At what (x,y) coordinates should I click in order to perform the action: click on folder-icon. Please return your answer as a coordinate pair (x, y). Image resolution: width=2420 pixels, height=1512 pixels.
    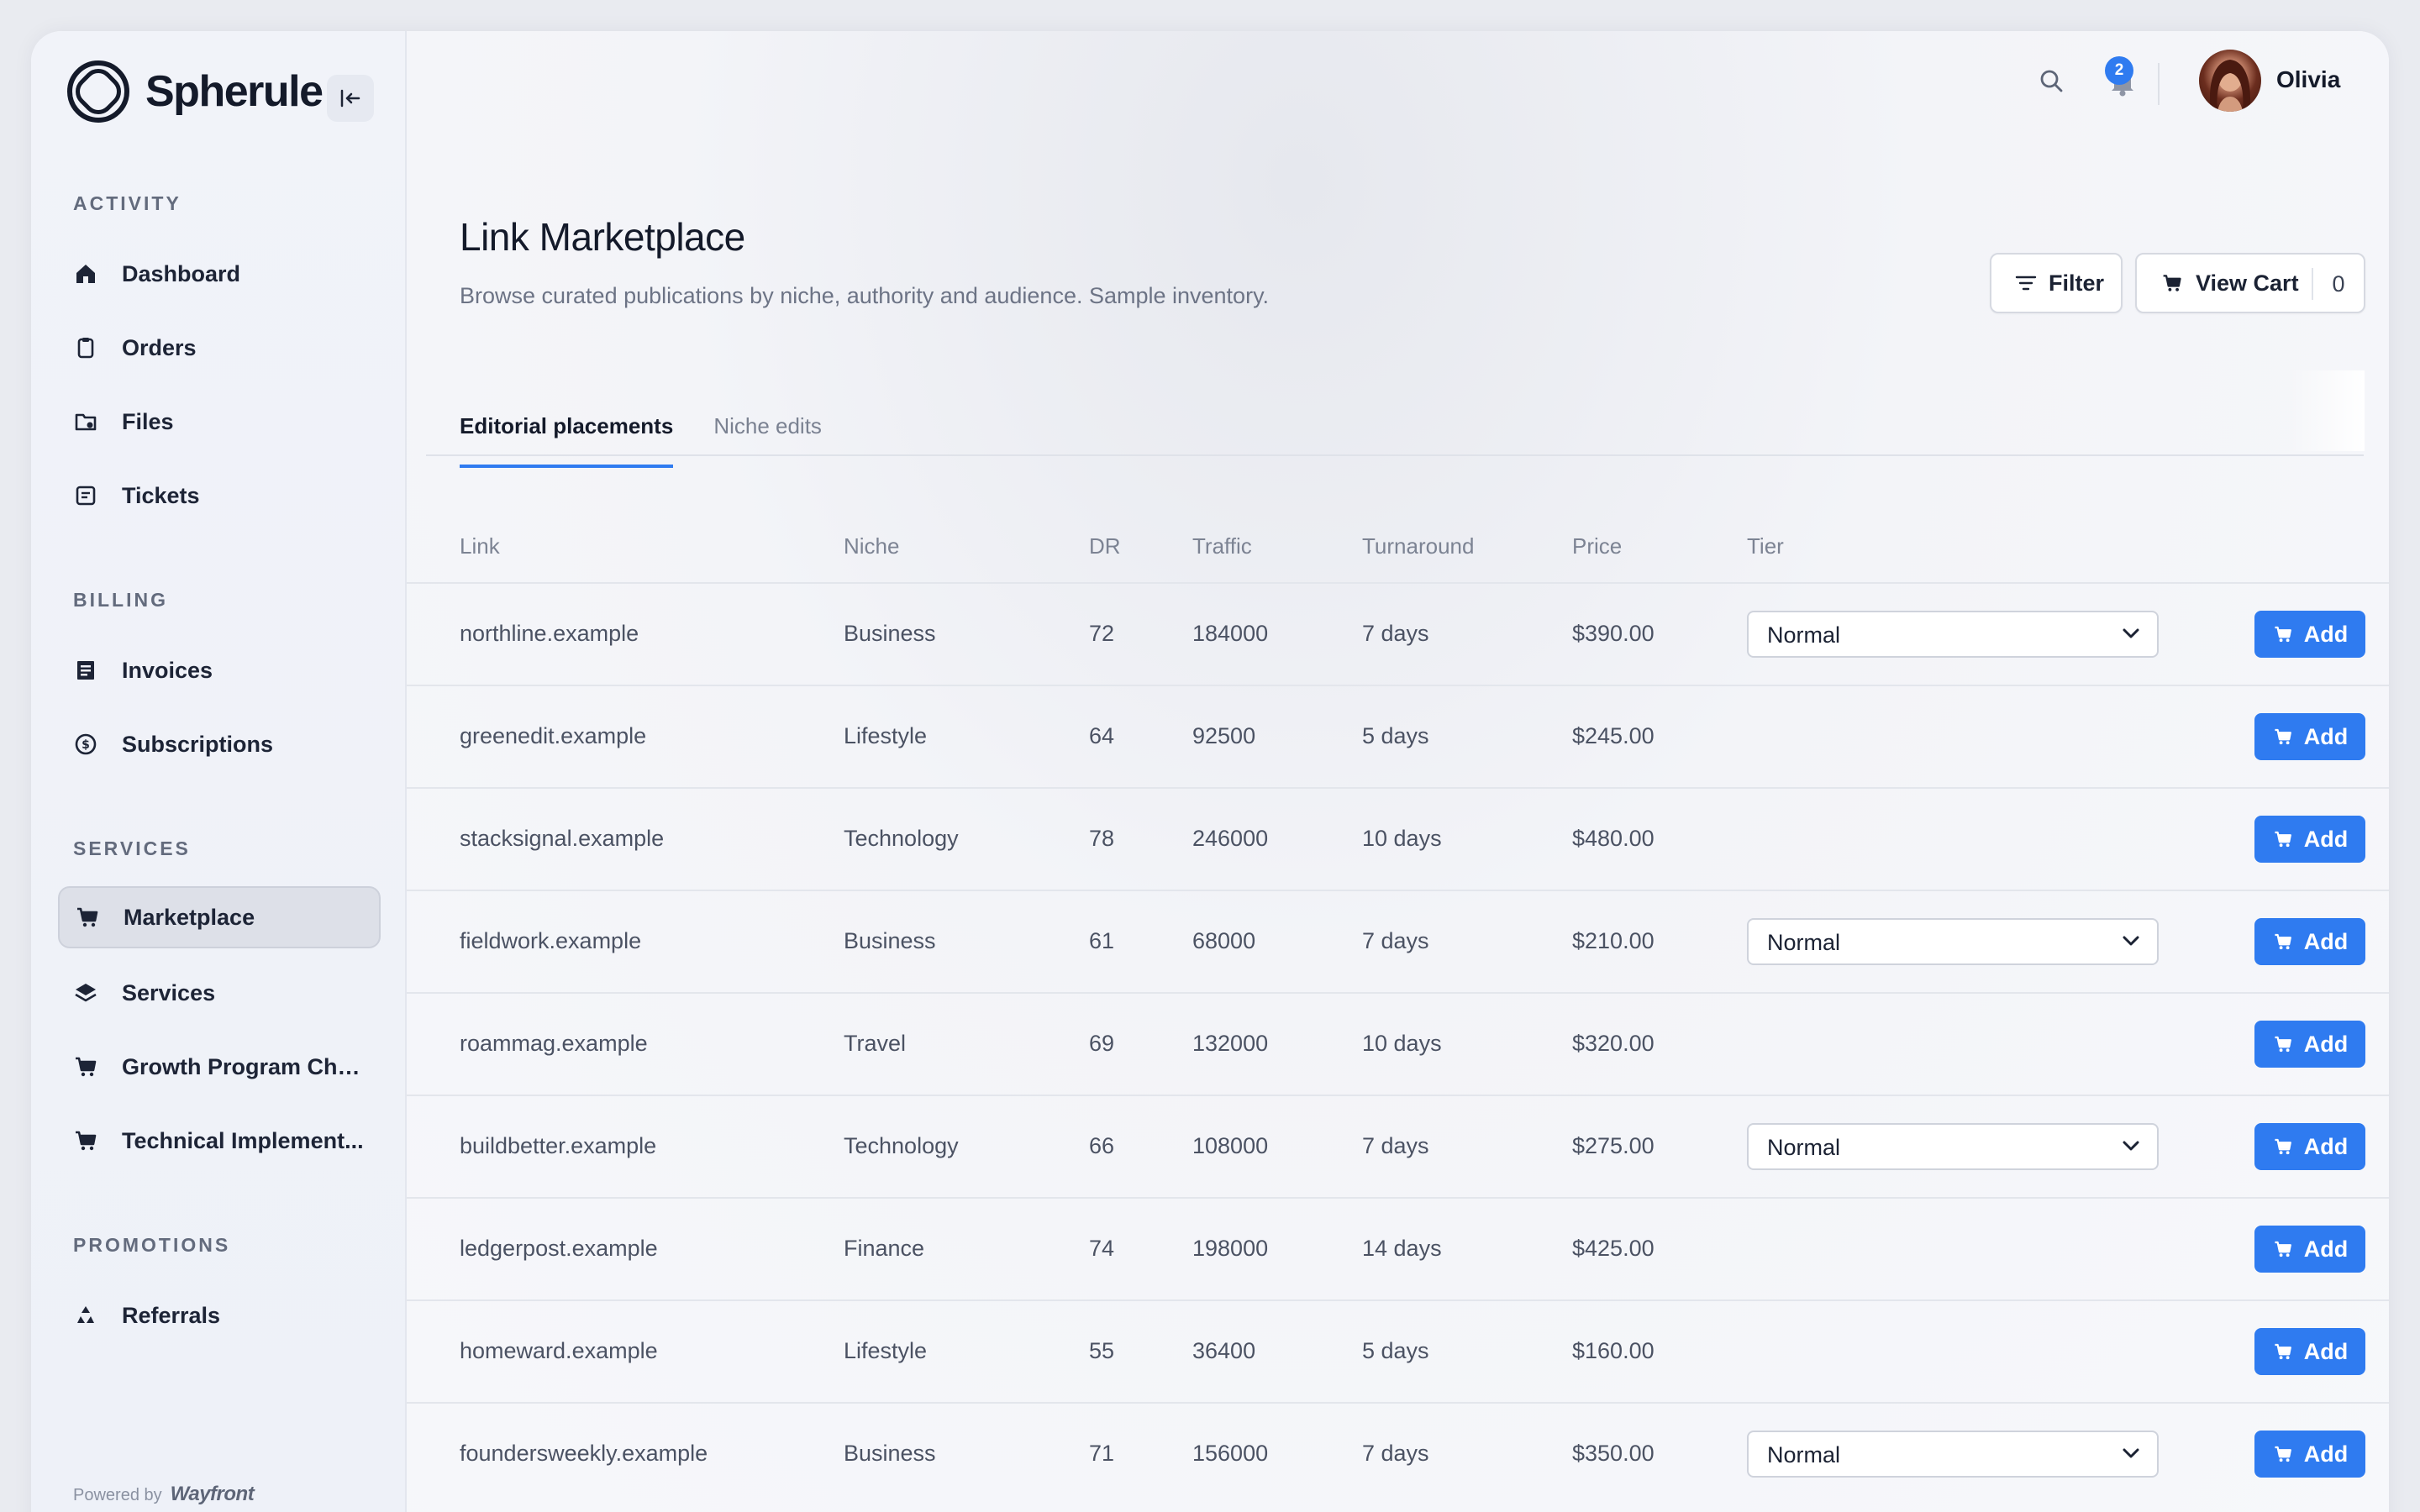
    Looking at the image, I should click on (86, 422).